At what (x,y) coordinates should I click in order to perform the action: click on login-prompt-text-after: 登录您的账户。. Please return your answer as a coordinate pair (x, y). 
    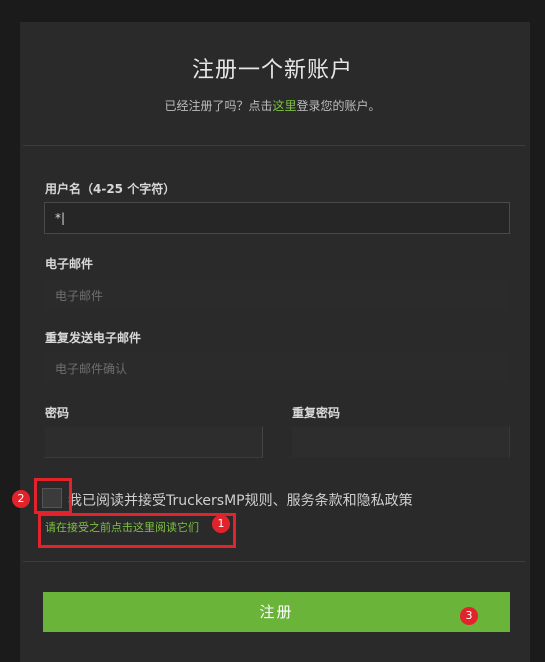
    Looking at the image, I should click on (338, 106).